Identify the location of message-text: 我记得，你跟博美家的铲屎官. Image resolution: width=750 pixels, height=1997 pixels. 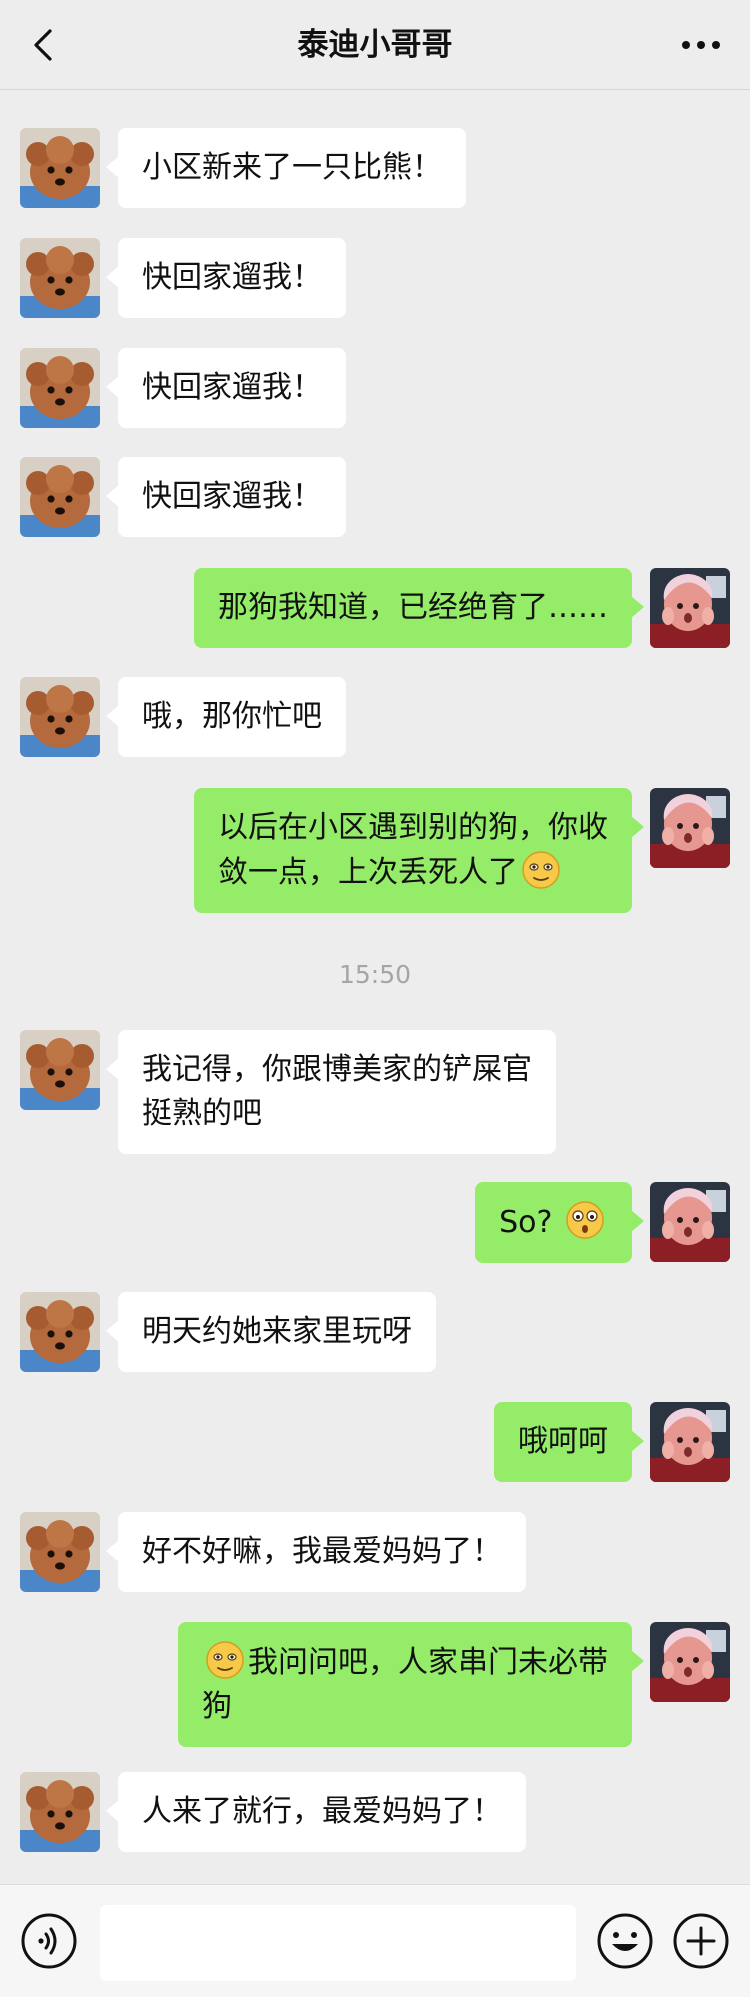
(337, 1069).